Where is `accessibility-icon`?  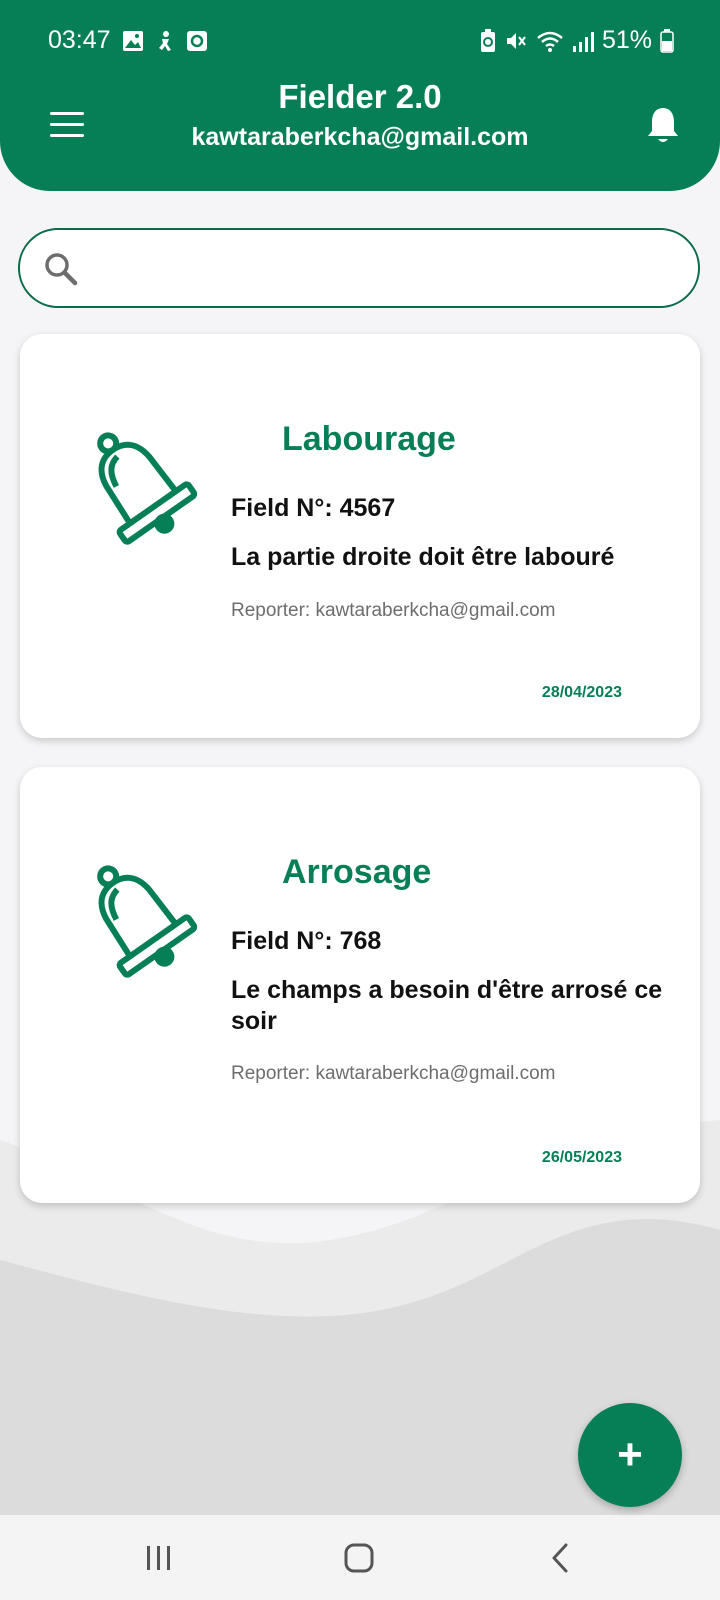
accessibility-icon is located at coordinates (165, 41).